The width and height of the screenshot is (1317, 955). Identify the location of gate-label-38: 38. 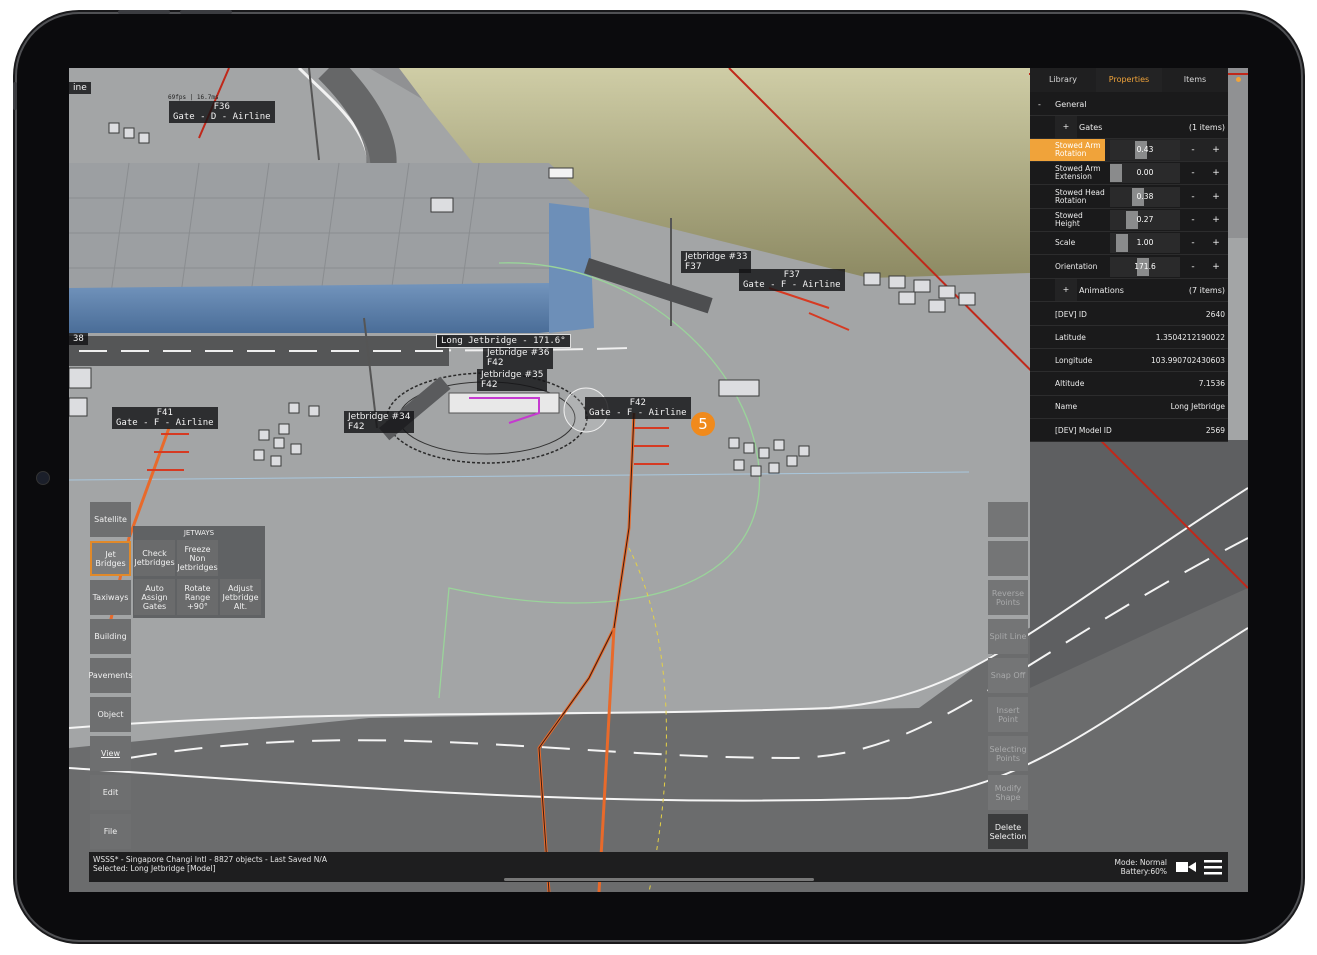
(78, 339).